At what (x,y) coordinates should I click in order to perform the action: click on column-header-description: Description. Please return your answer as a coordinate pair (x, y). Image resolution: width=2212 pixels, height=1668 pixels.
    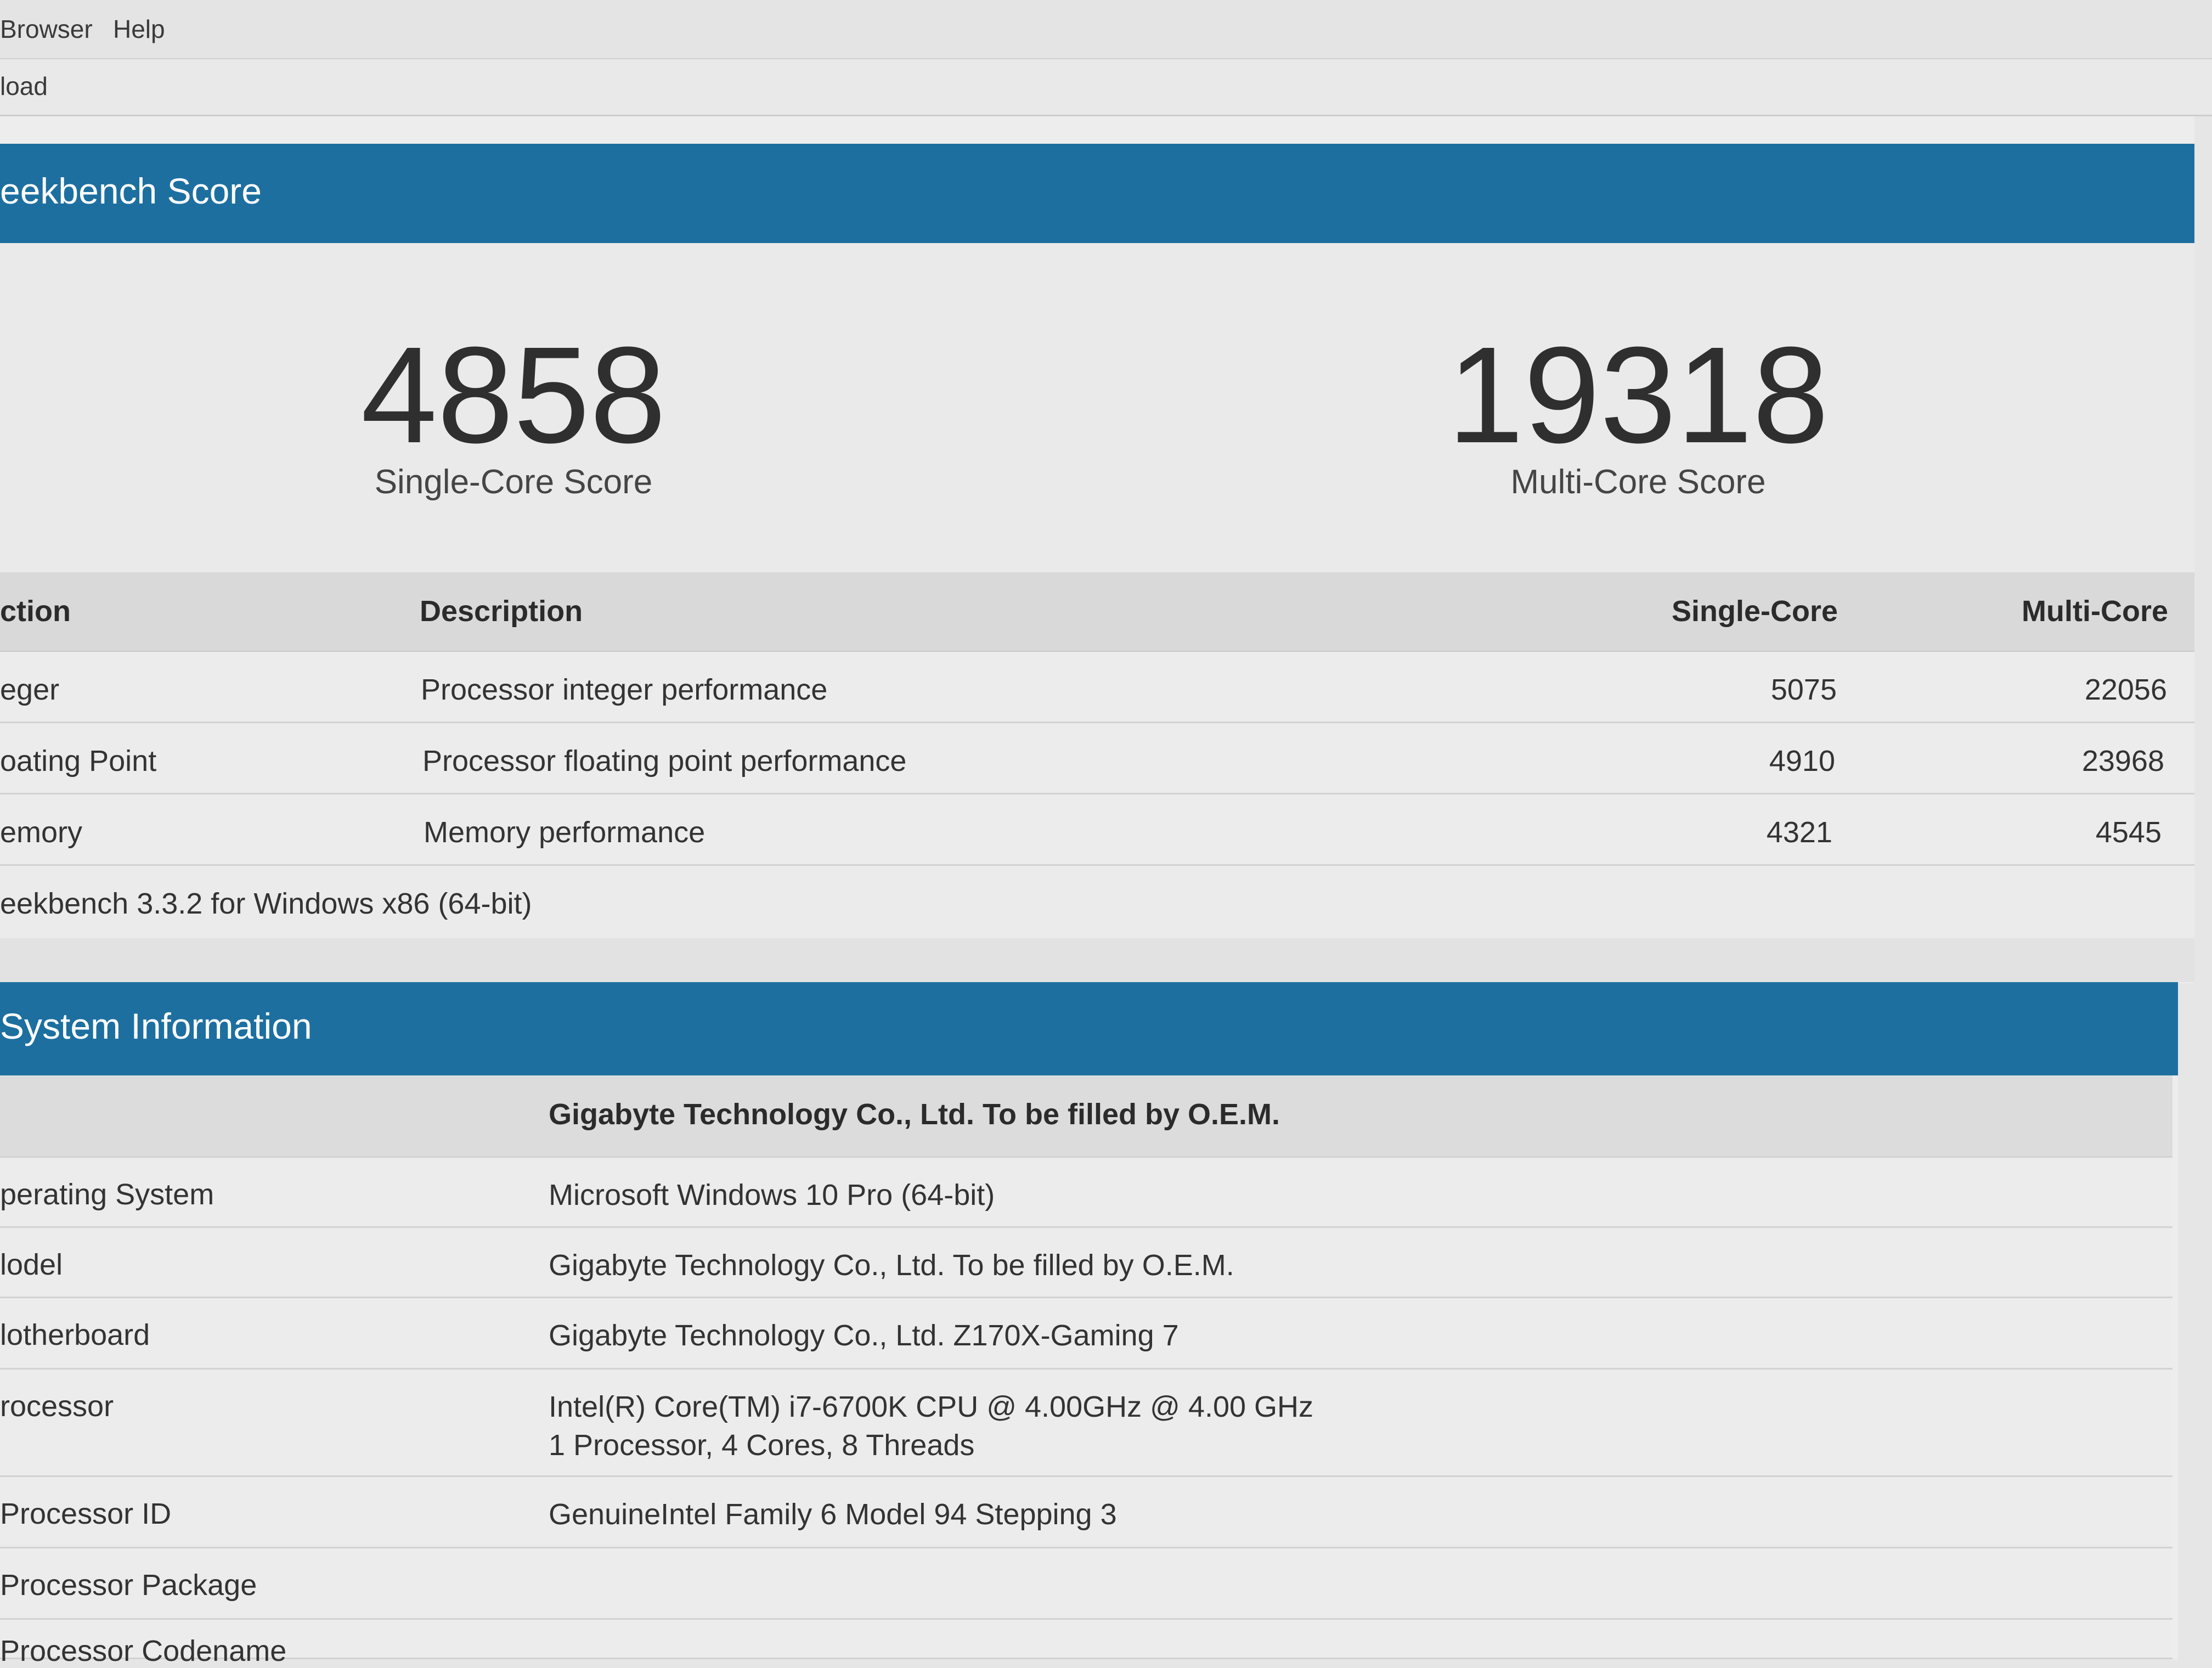
    Looking at the image, I should click on (502, 611).